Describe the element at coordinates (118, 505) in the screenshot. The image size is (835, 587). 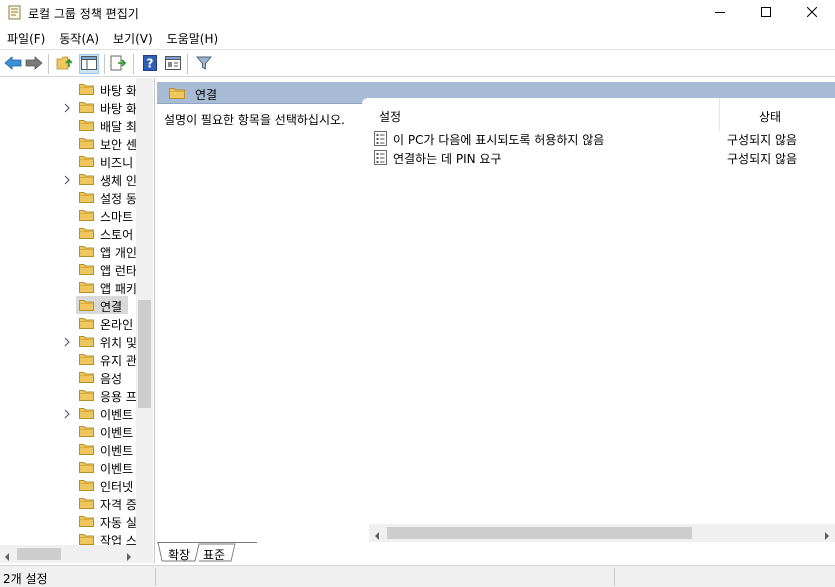
I see `tree-item-label: 자격 증` at that location.